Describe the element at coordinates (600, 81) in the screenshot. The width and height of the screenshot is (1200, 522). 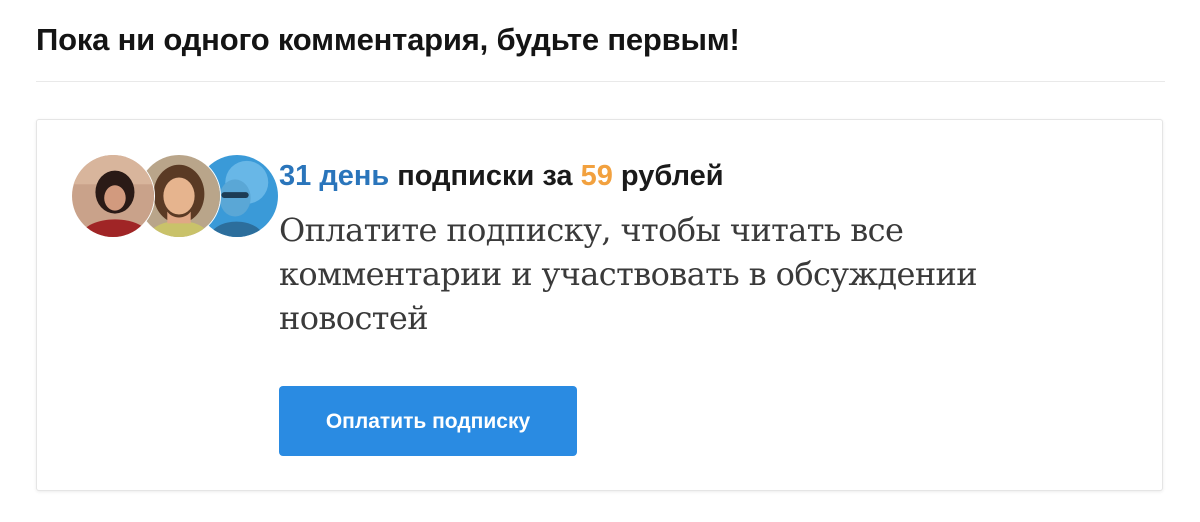
I see `divider` at that location.